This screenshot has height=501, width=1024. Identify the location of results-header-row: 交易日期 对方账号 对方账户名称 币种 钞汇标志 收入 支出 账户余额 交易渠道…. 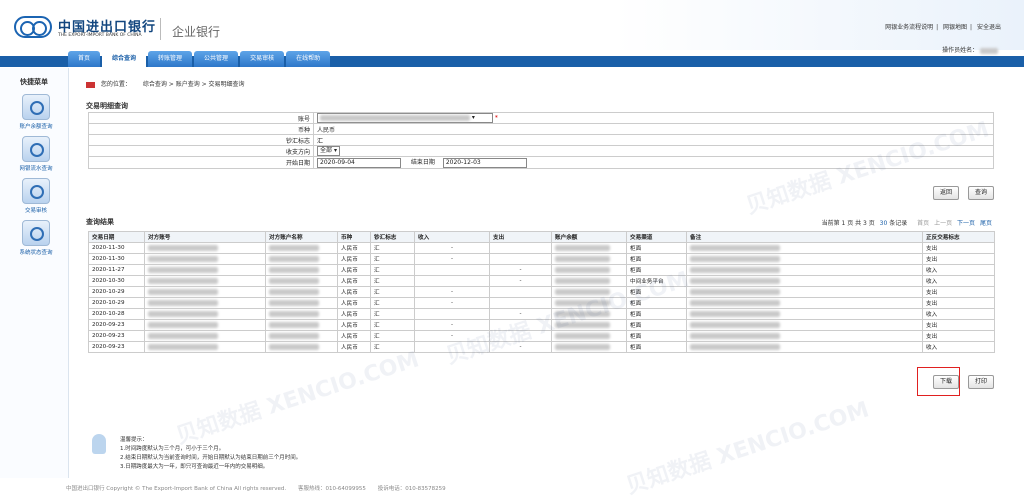
(541, 237).